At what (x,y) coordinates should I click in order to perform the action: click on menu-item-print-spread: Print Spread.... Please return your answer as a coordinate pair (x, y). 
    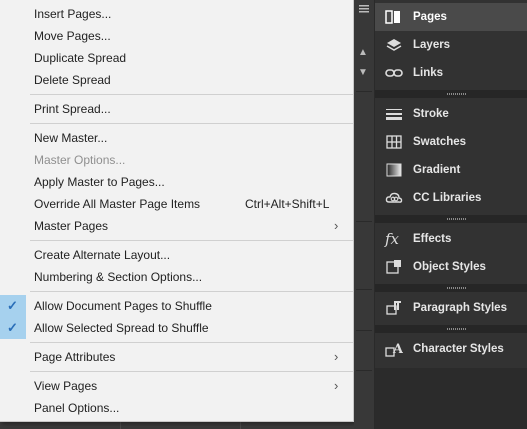
    Looking at the image, I should click on (176, 109).